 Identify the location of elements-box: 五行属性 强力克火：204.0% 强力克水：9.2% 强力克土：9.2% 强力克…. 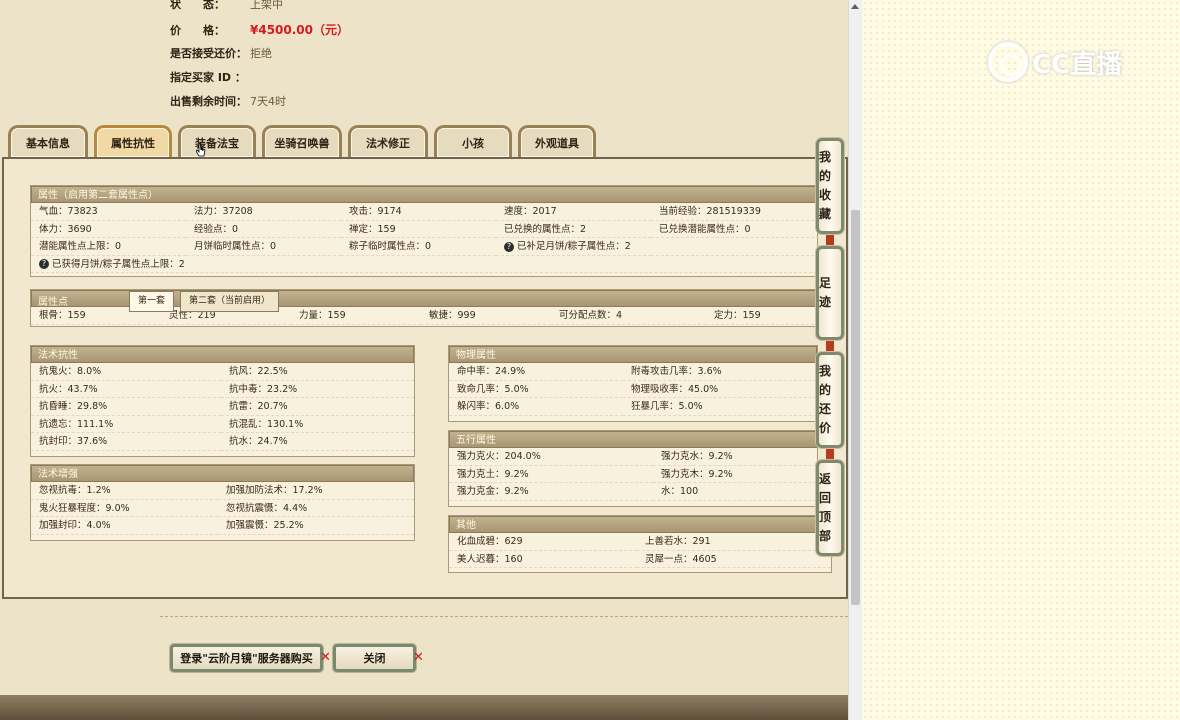
(633, 468).